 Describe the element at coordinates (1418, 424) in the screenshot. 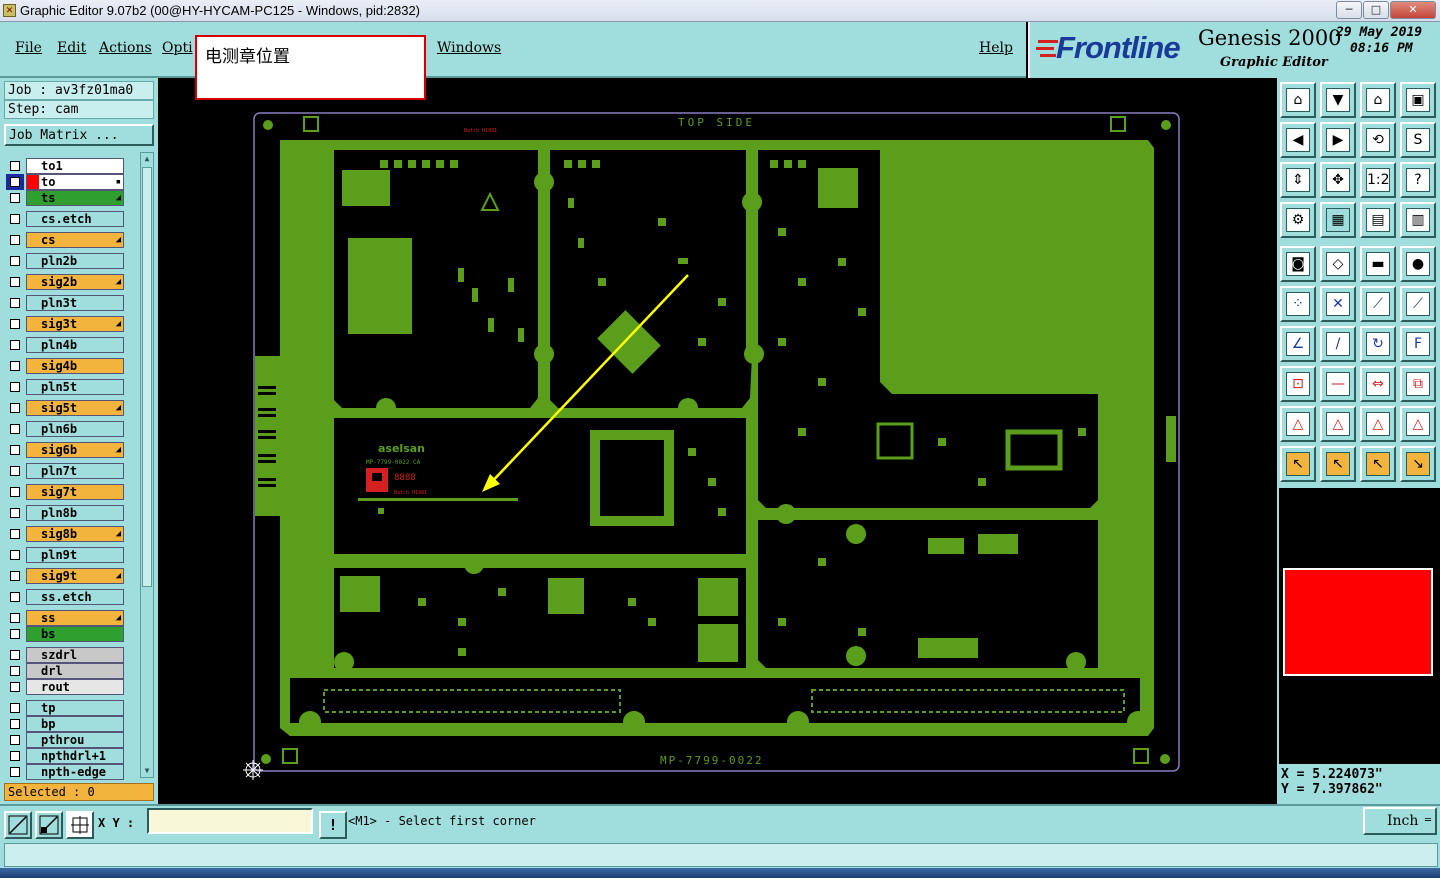

I see `triangle4-icon: △` at that location.